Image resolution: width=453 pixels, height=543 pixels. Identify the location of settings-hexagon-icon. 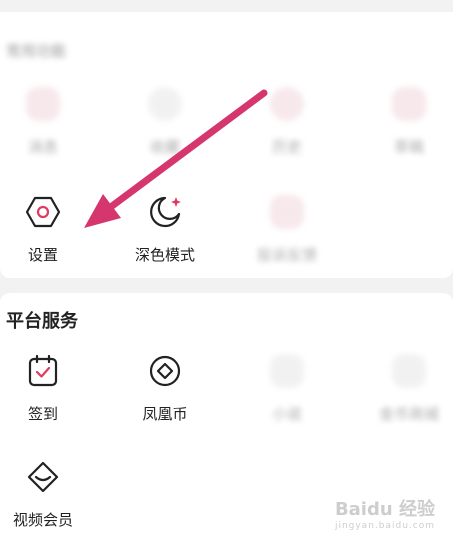
(43, 212).